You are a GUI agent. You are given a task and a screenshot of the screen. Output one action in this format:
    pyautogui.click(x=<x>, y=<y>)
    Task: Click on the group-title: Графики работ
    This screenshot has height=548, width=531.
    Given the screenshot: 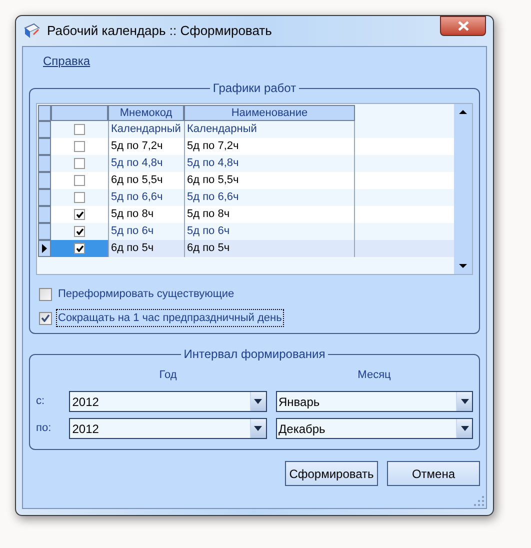 What is the action you would take?
    pyautogui.click(x=255, y=88)
    